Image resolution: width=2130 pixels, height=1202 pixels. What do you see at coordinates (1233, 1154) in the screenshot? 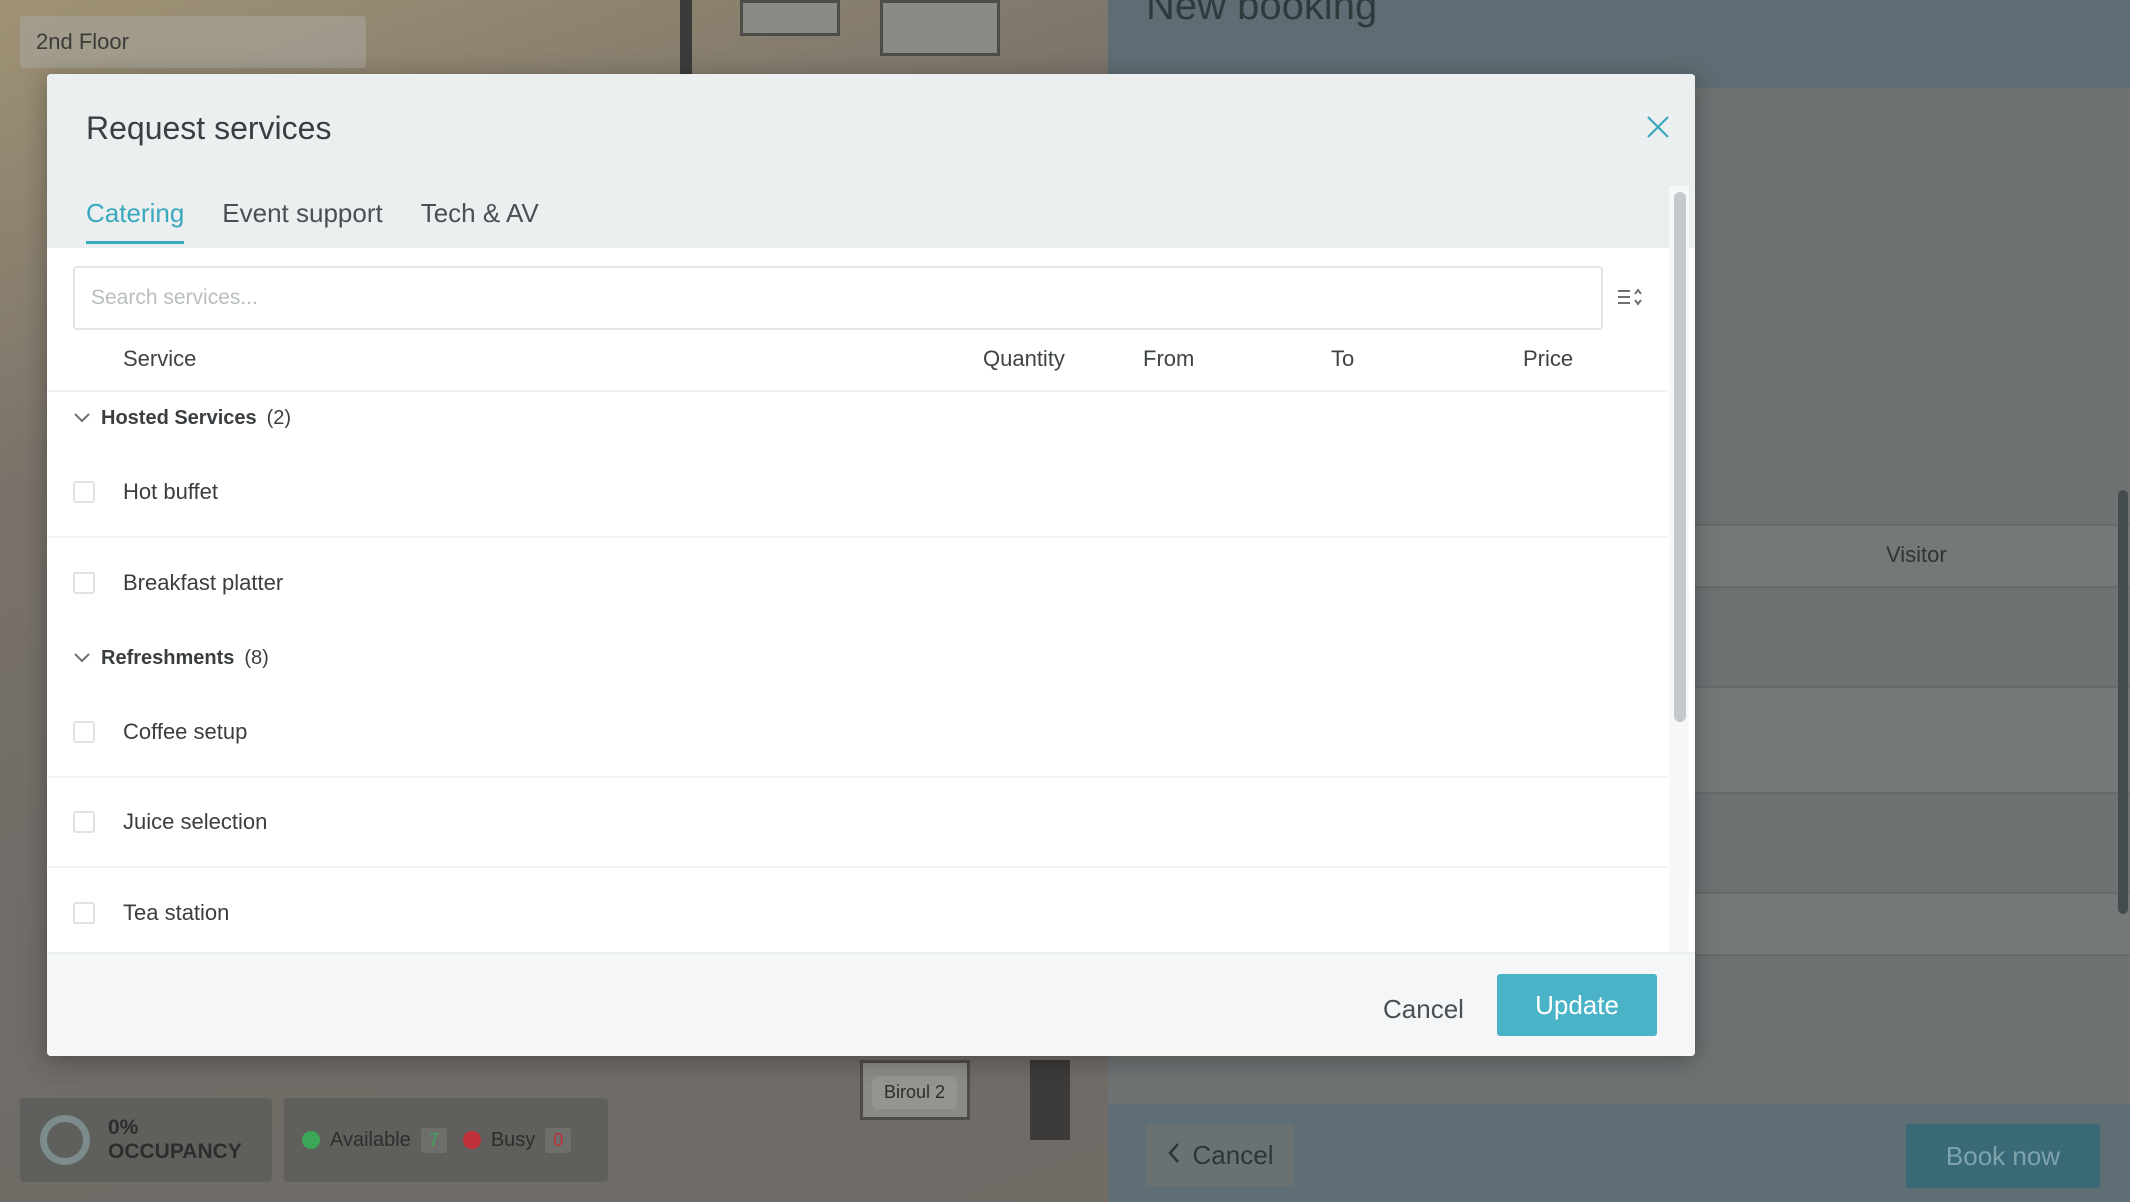
I see `booking-cancel-label: Cancel` at bounding box center [1233, 1154].